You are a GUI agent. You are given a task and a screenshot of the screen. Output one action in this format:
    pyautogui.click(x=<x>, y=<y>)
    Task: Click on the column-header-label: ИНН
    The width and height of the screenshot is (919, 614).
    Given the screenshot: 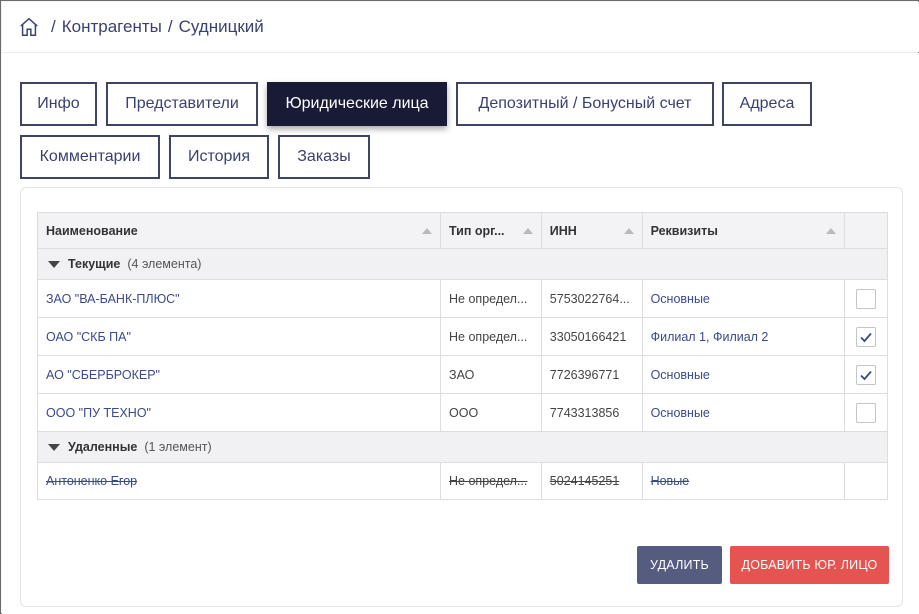 What is the action you would take?
    pyautogui.click(x=563, y=230)
    